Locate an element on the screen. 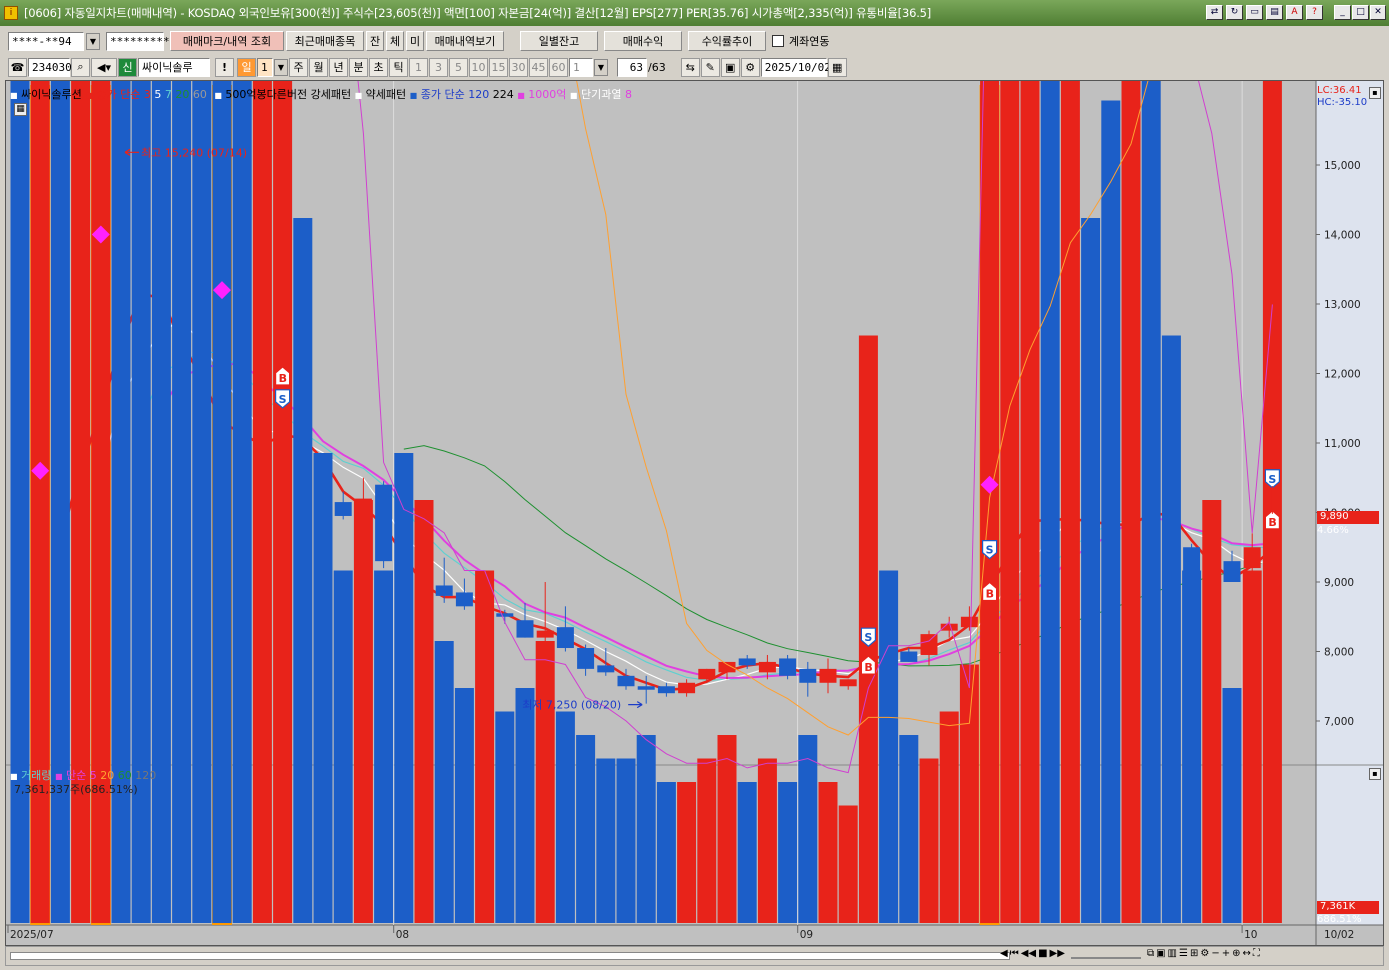  account-input: ****-**94 is located at coordinates (46, 41).